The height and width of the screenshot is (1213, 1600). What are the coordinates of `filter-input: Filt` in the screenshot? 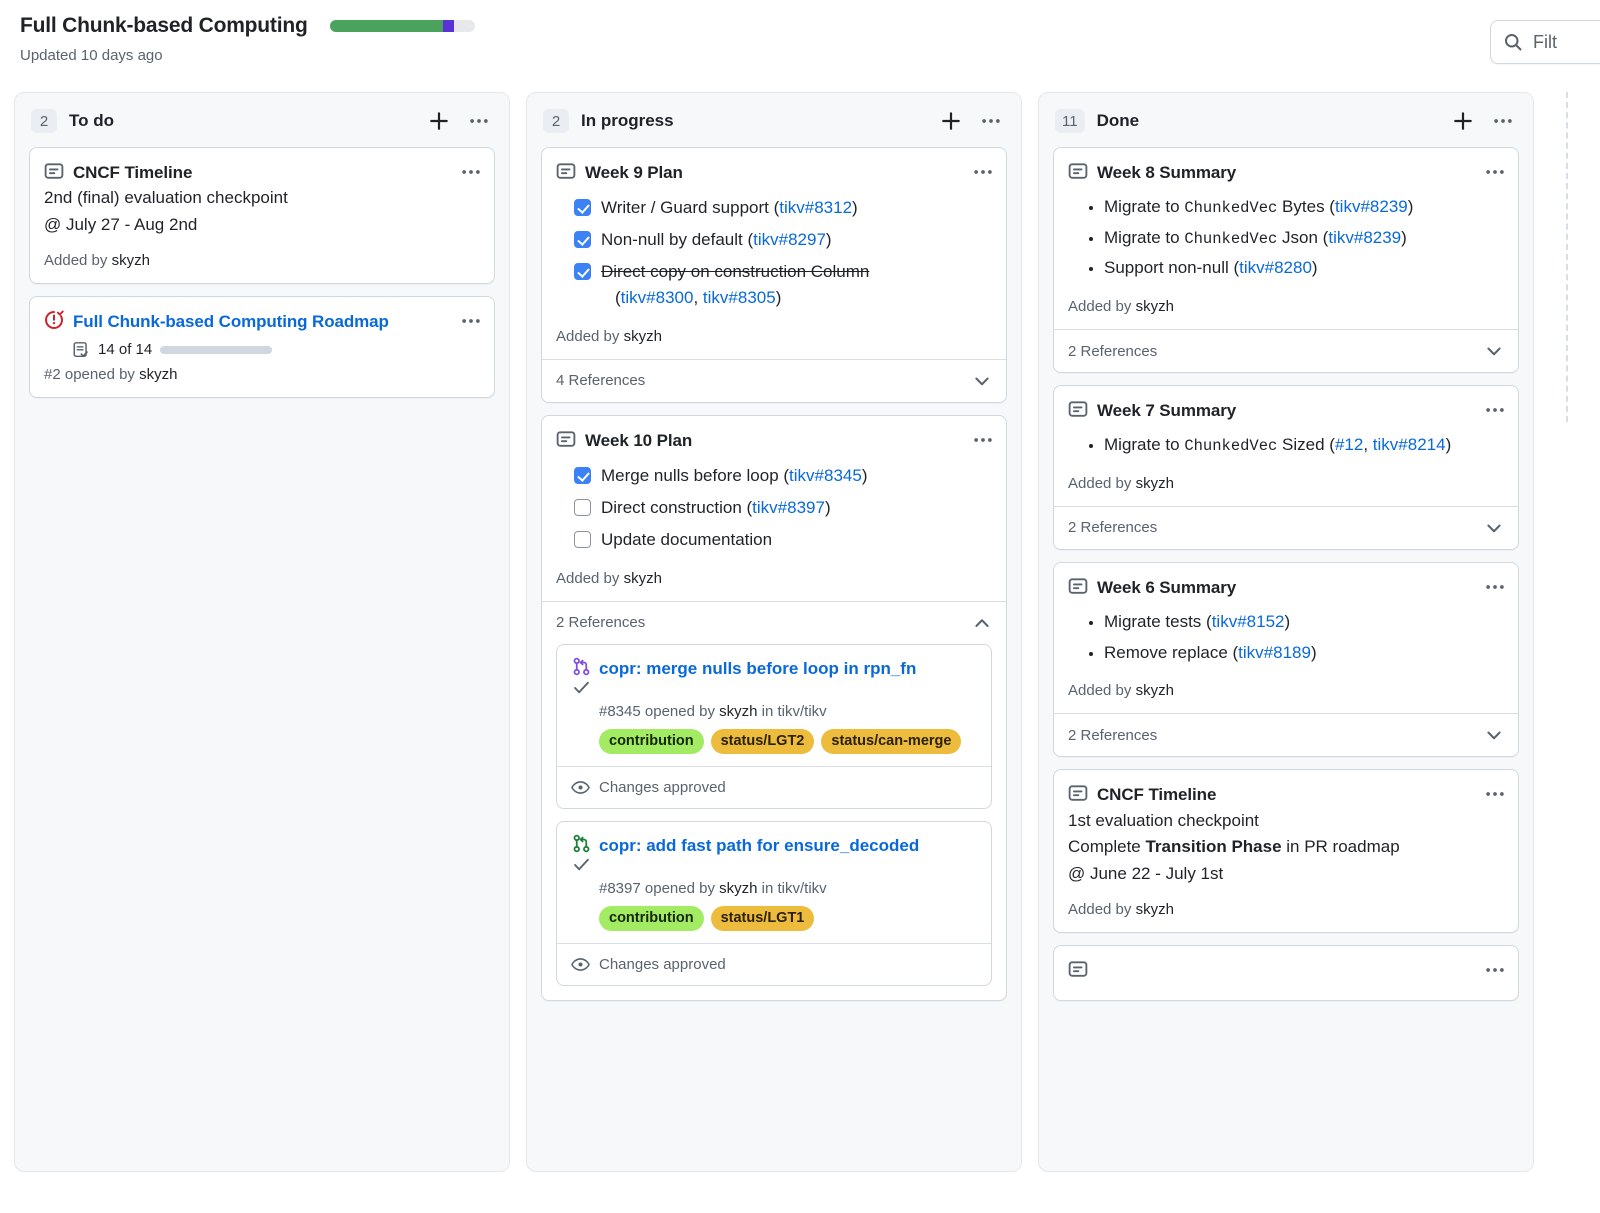 It's located at (1545, 42).